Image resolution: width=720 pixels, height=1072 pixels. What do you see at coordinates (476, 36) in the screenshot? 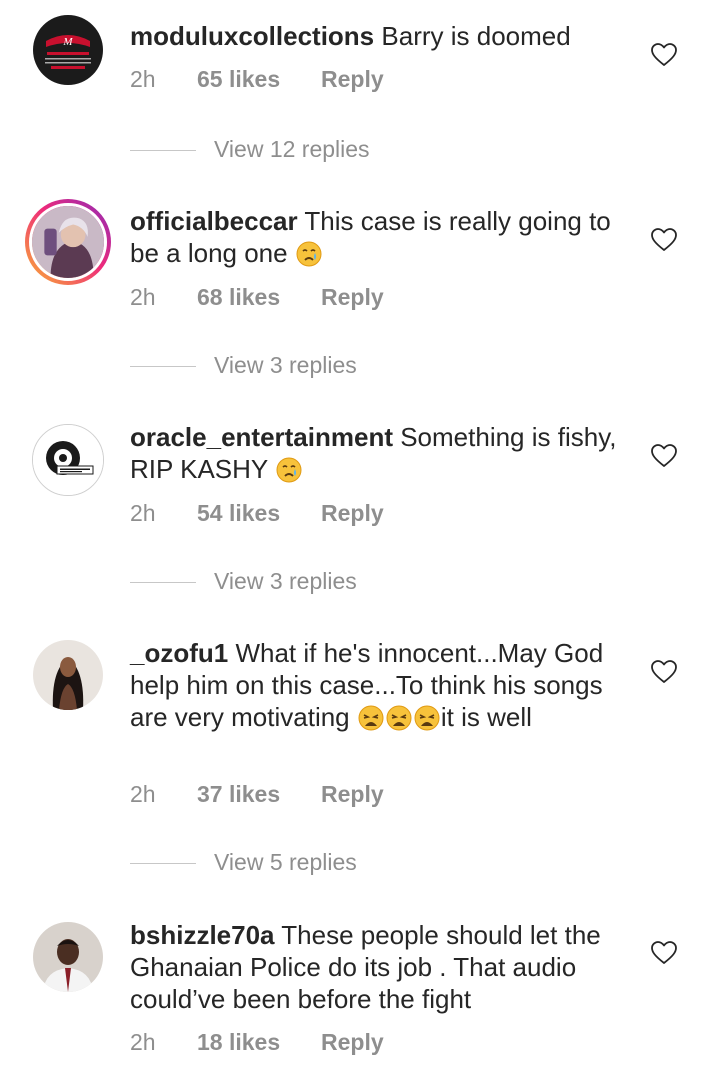
I see `comment-body: Barry is doomed` at bounding box center [476, 36].